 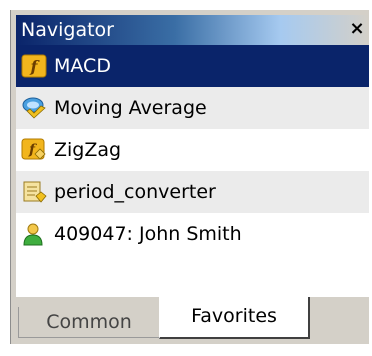 I want to click on list-item-account: 409047: John Smith, so click(x=192, y=234).